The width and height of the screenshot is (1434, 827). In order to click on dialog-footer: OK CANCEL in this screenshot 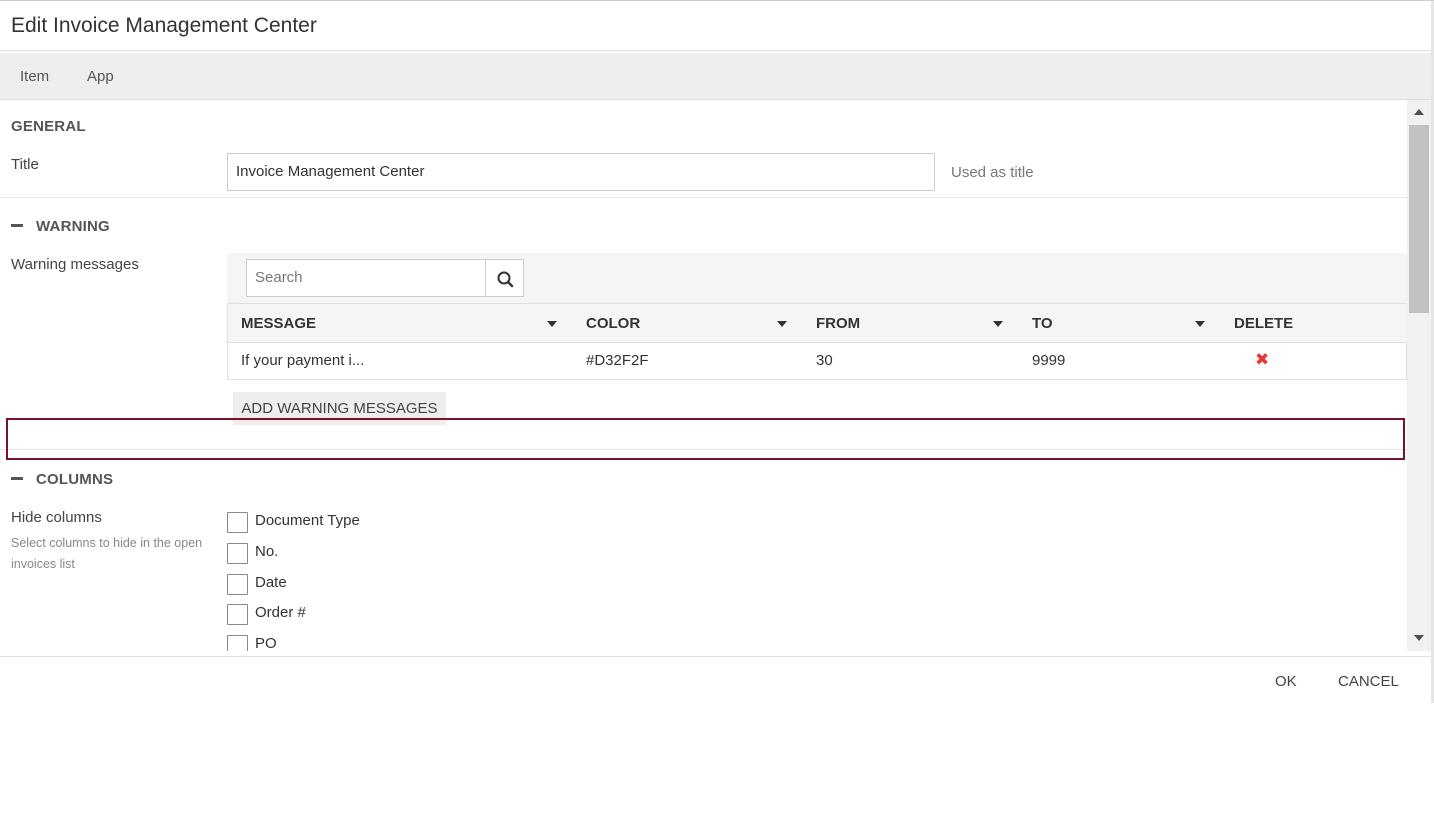, I will do `click(715, 679)`.